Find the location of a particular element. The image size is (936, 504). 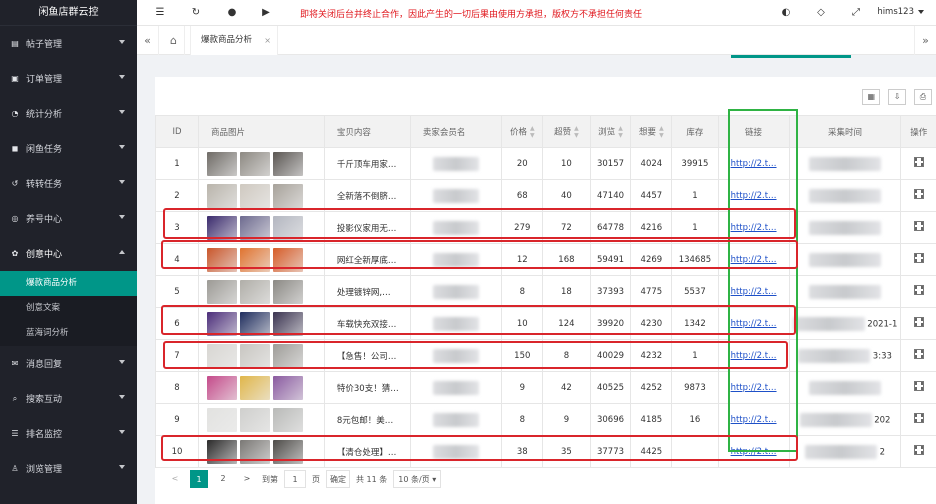

confirm-button: 确定 is located at coordinates (338, 479).